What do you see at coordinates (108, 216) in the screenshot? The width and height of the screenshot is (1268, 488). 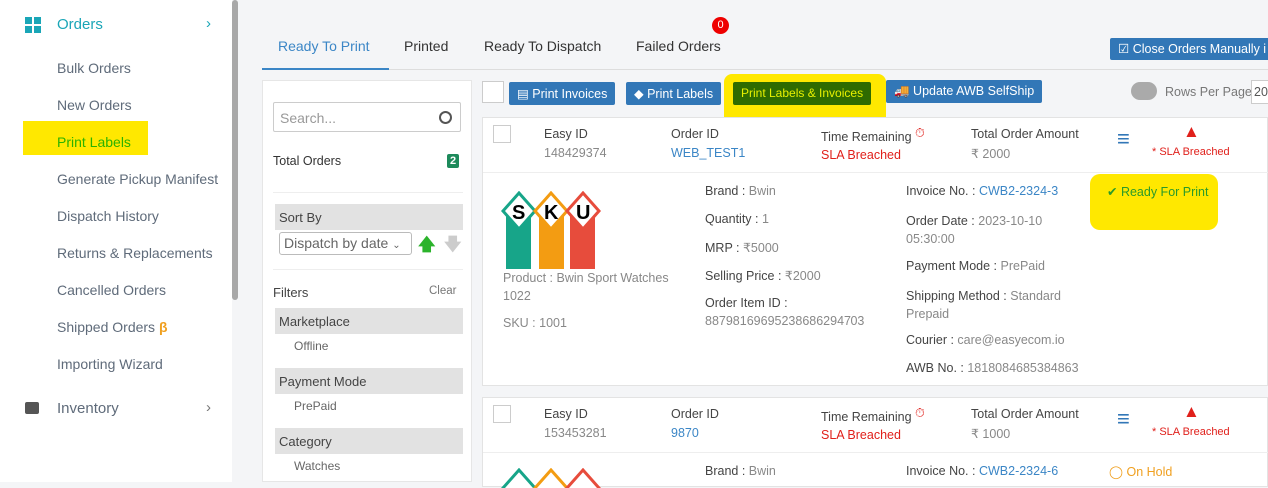 I see `sidebar-item-dispatch-history: Dispatch History` at bounding box center [108, 216].